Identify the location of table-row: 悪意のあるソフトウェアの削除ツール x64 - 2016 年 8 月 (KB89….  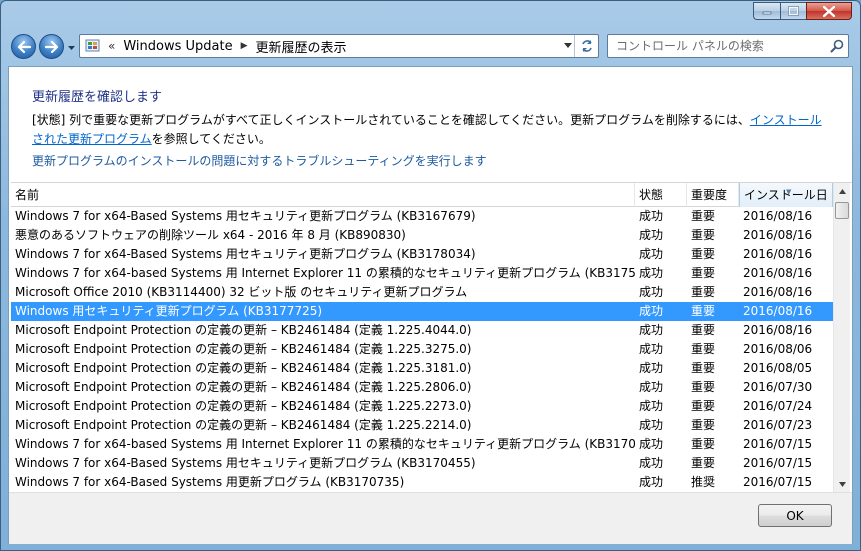
(422, 235).